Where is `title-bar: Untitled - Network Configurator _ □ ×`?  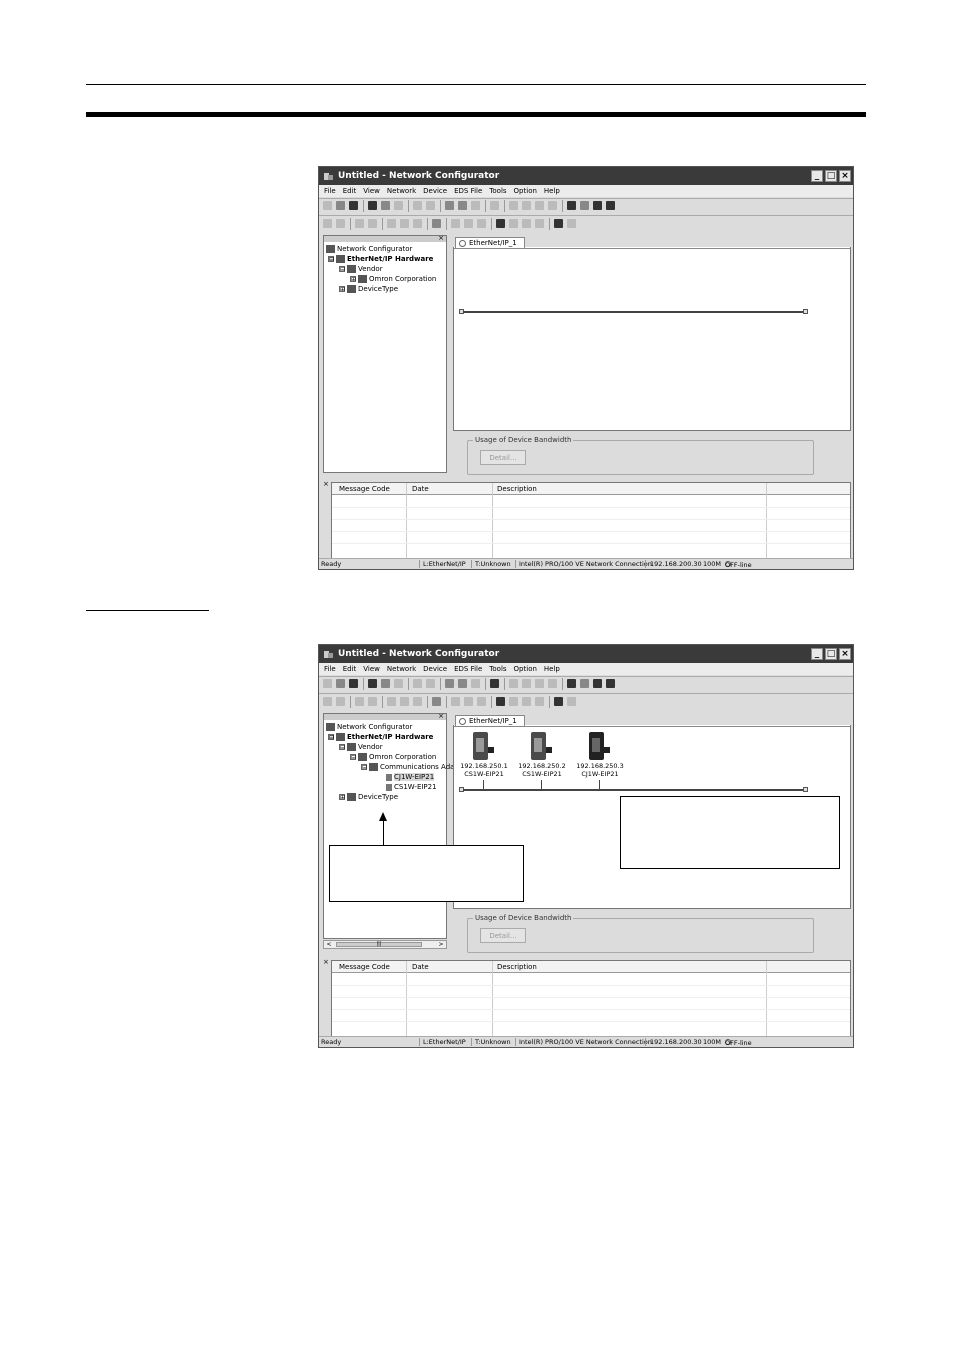 title-bar: Untitled - Network Configurator _ □ × is located at coordinates (586, 654).